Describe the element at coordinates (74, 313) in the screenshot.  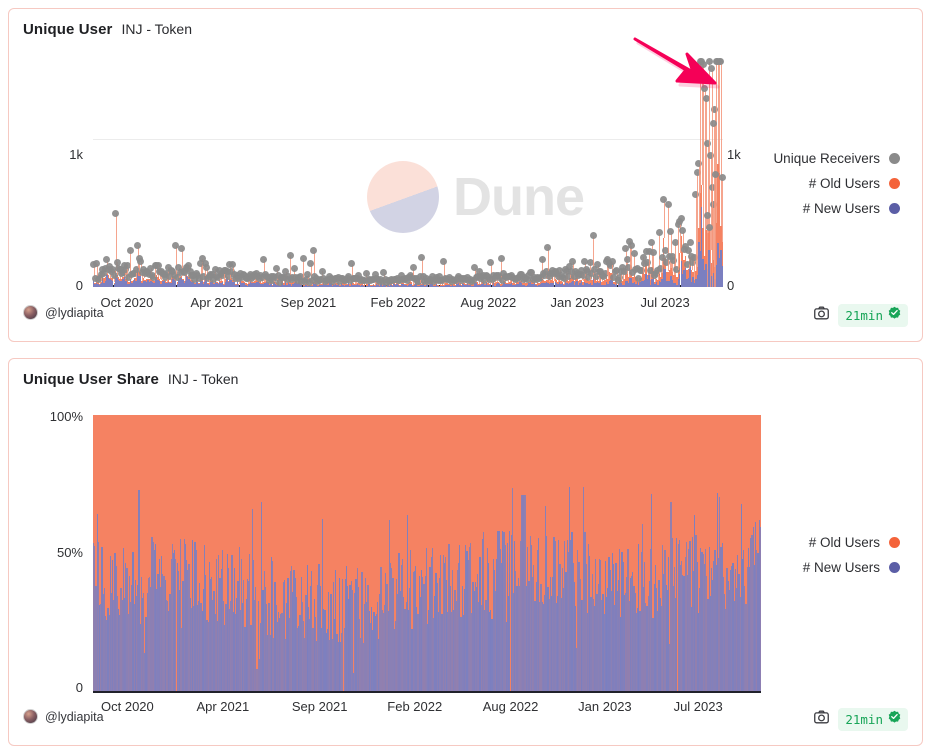
I see `author-handle: @lydiapita` at that location.